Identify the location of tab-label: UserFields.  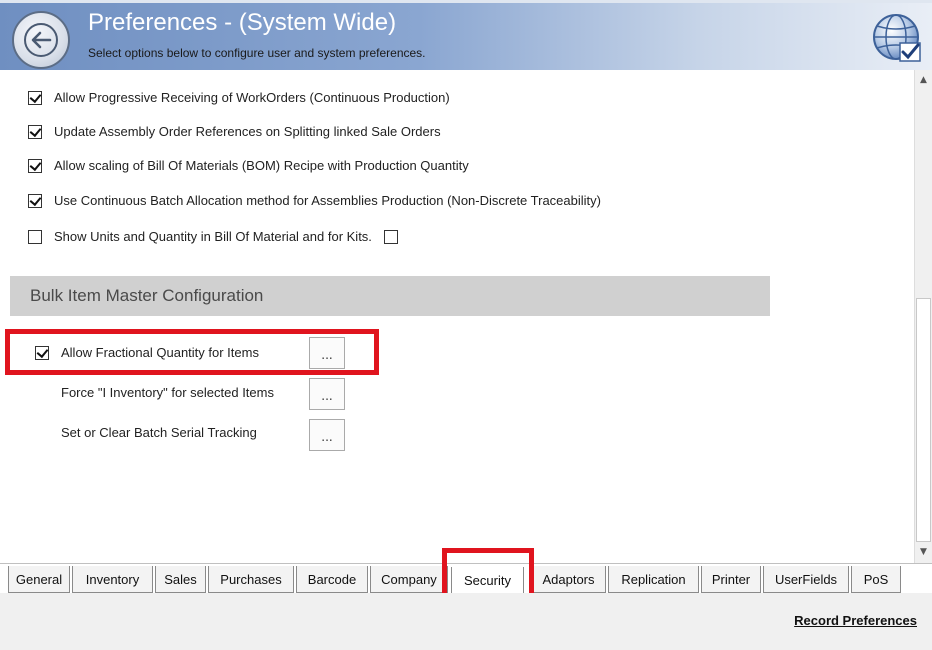
(806, 579).